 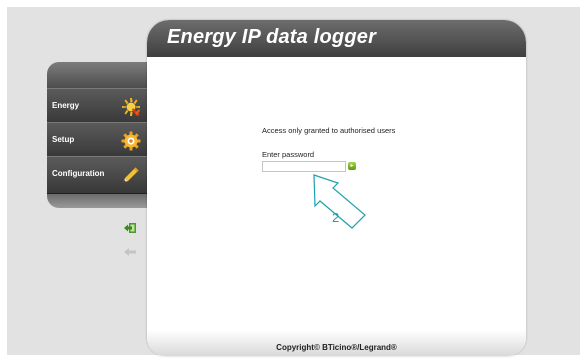 What do you see at coordinates (97, 140) in the screenshot?
I see `sidebar-item-setup: Setup` at bounding box center [97, 140].